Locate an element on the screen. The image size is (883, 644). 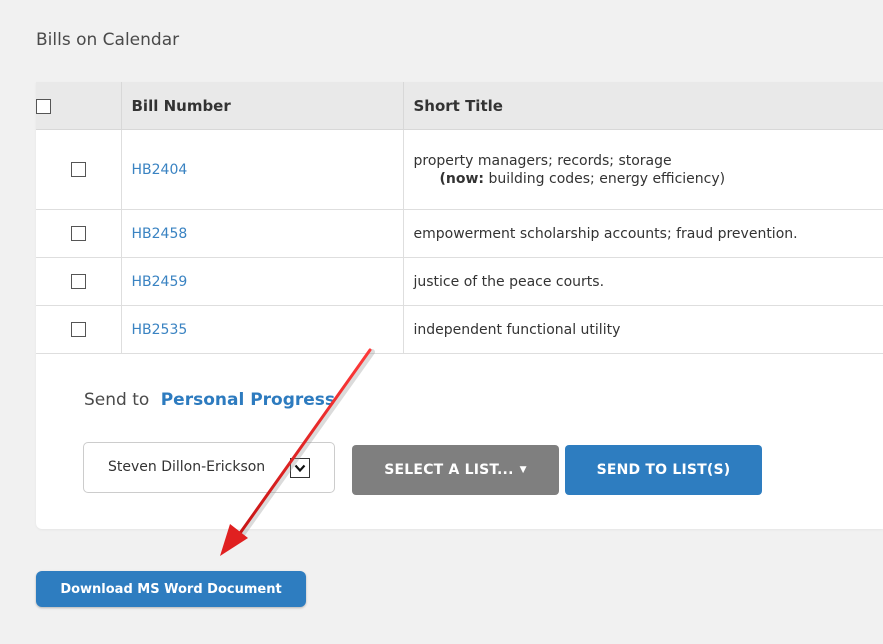
member-select-value: Steven Dillon-Erickson is located at coordinates (187, 467).